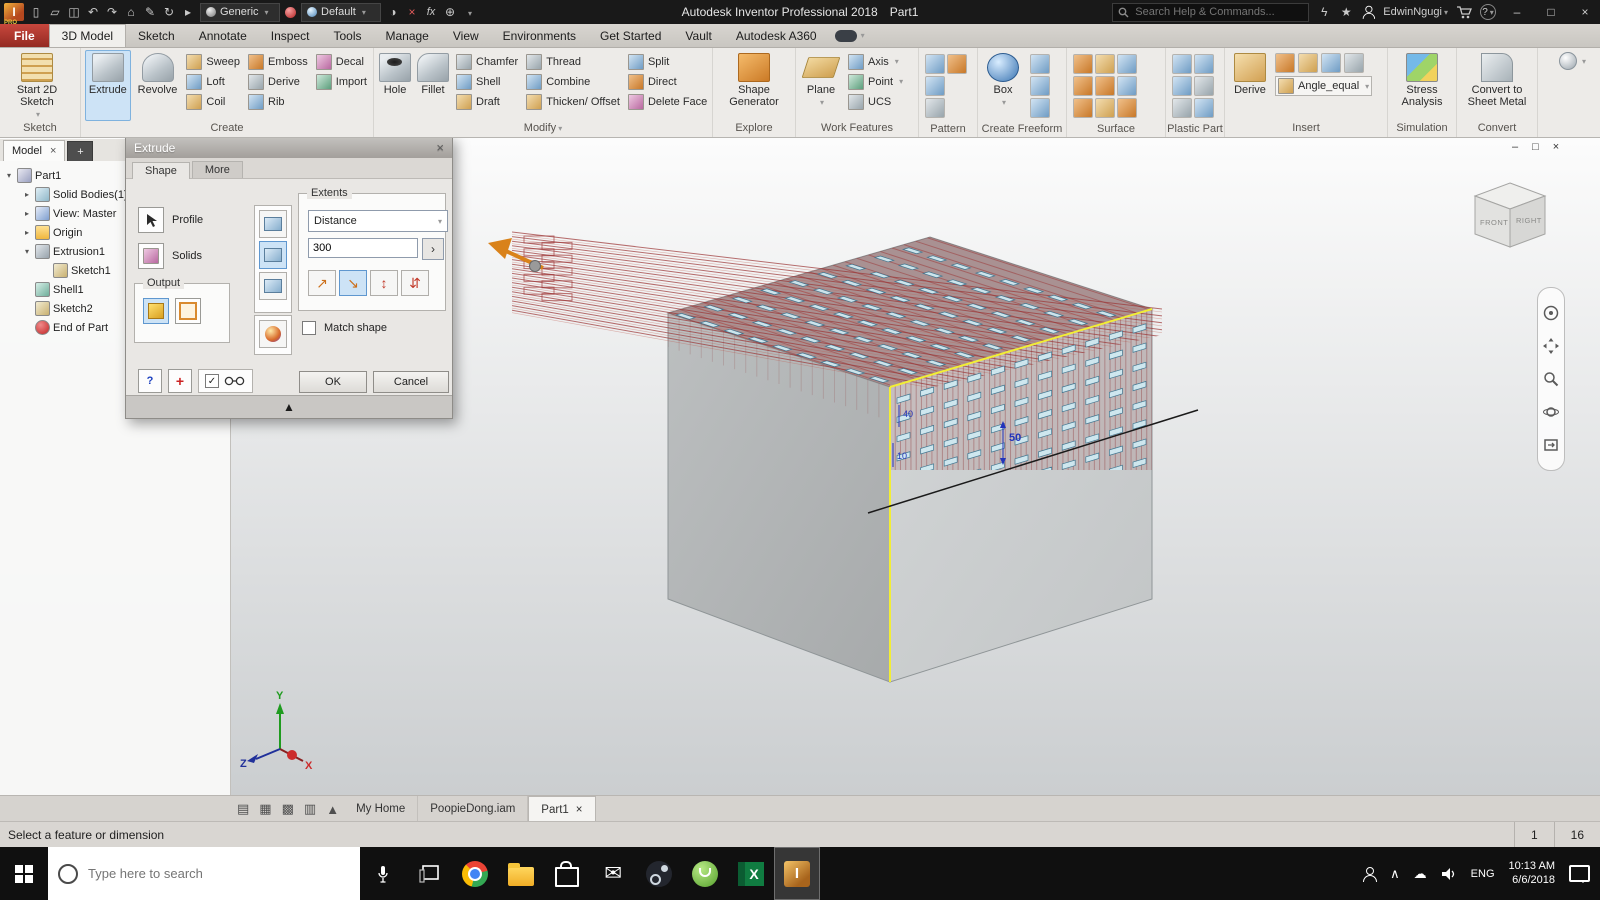 The width and height of the screenshot is (1600, 900). I want to click on people-icon, so click(1370, 874).